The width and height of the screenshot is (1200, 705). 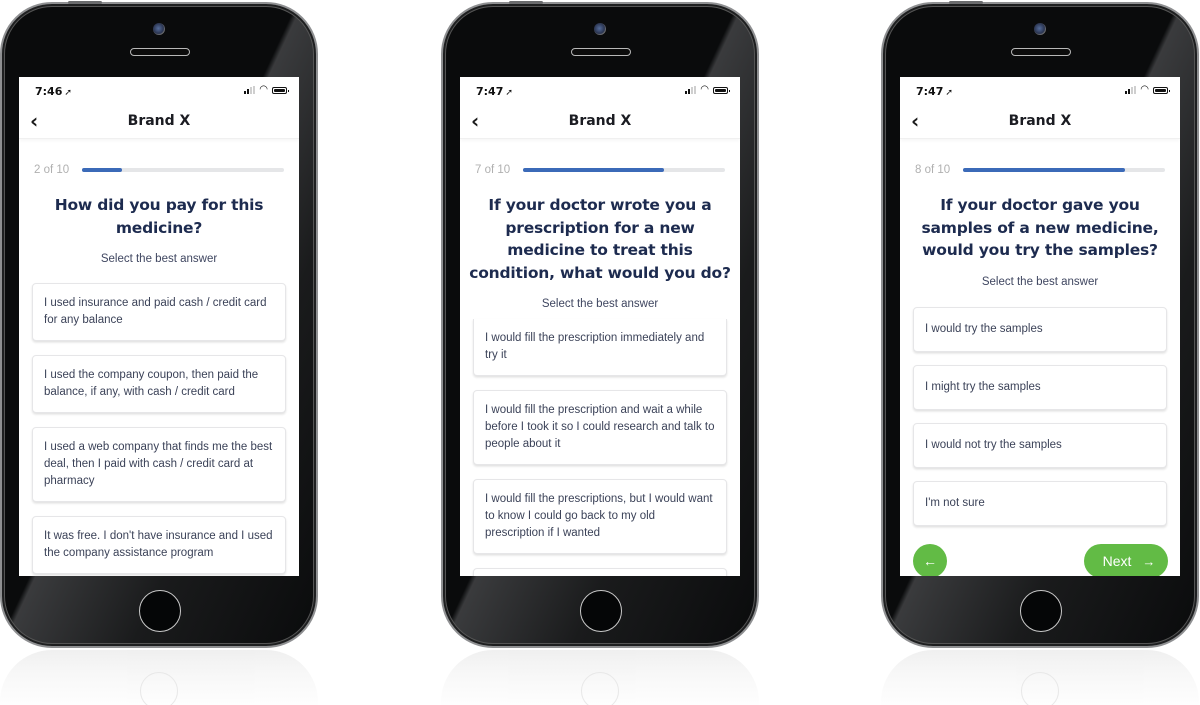 I want to click on arrow-right-icon: →, so click(x=1149, y=561).